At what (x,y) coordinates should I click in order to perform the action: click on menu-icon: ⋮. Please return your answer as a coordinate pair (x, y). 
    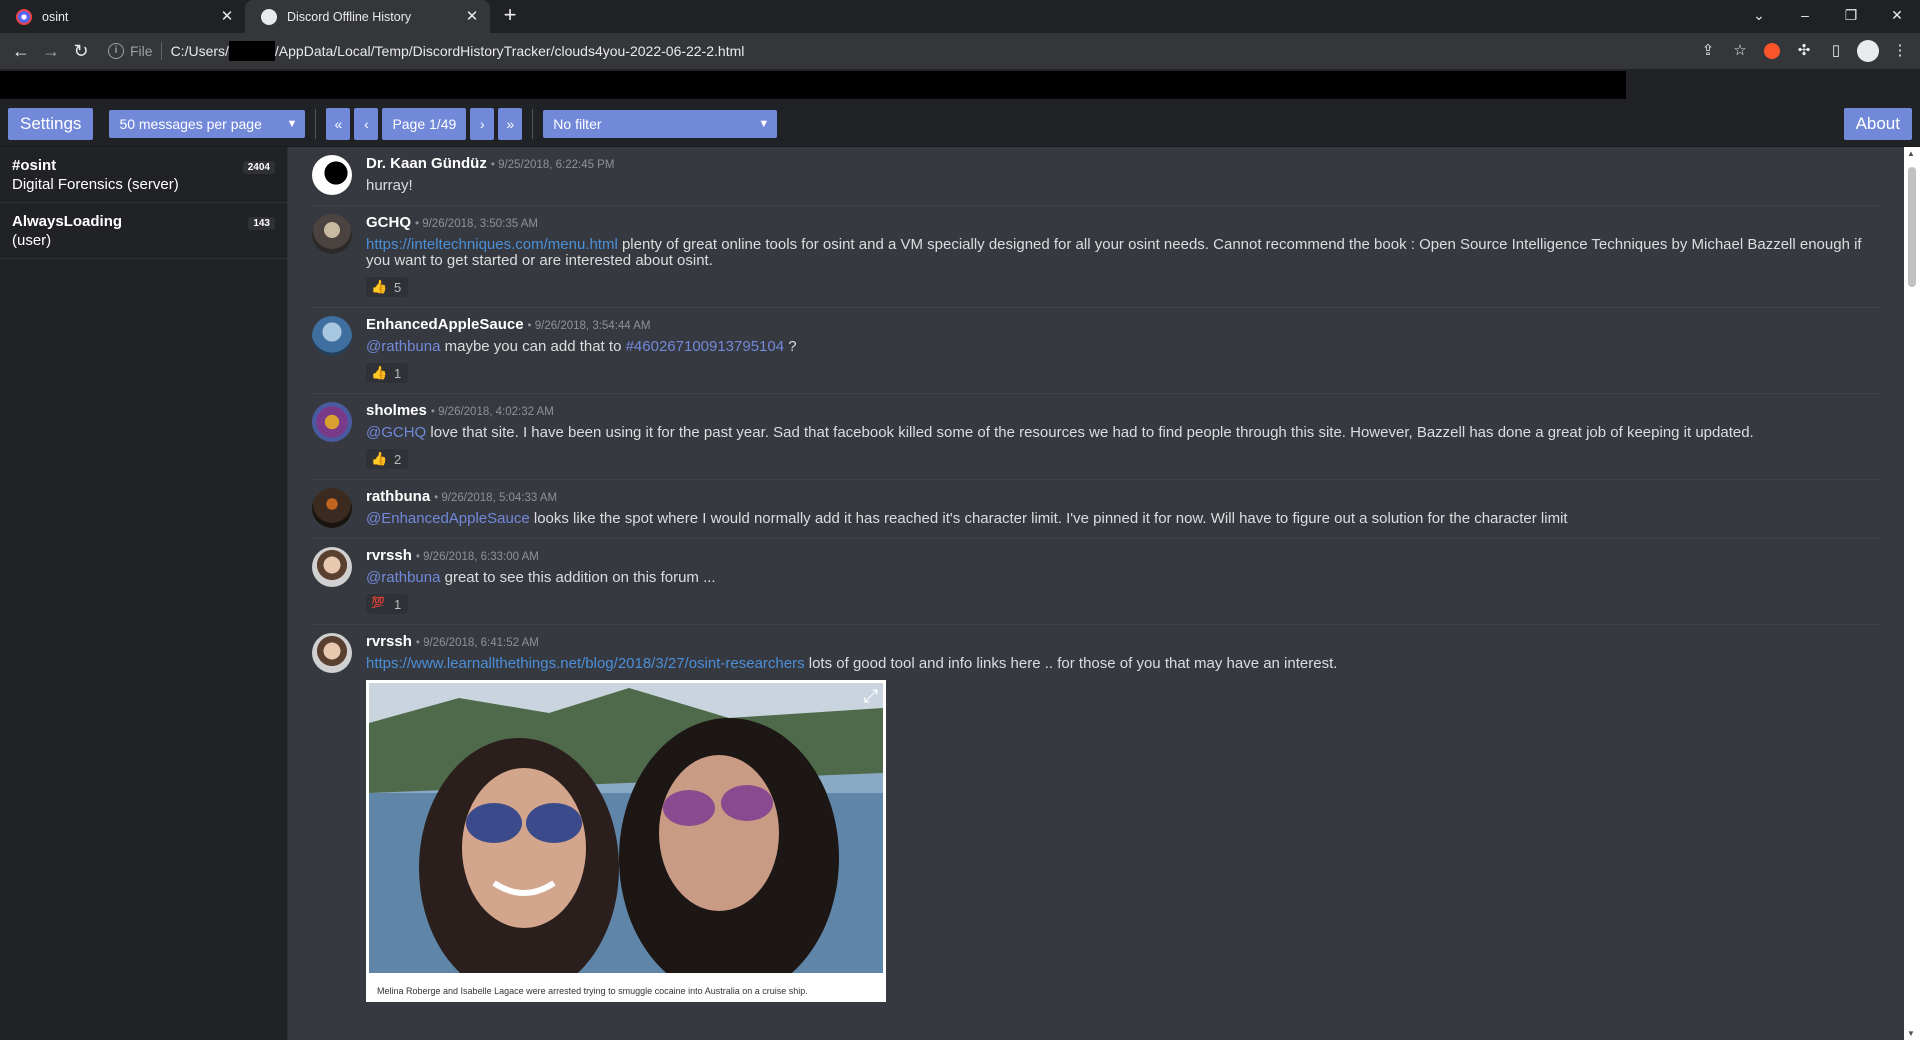
    Looking at the image, I should click on (1900, 51).